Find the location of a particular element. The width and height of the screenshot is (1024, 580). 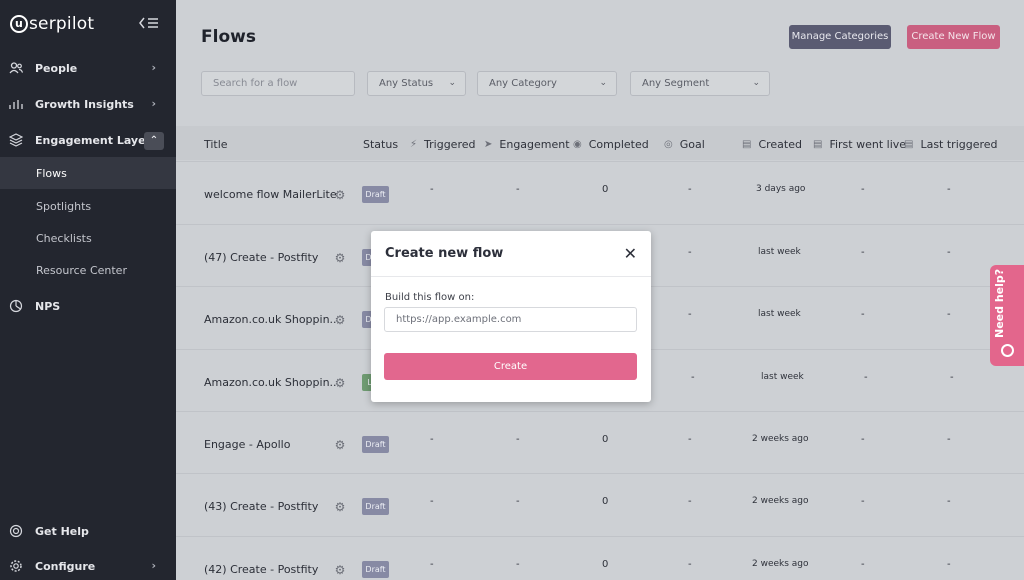

sidebar-item-engagement-layer: Engagement Layer ⌃ is located at coordinates (88, 140).